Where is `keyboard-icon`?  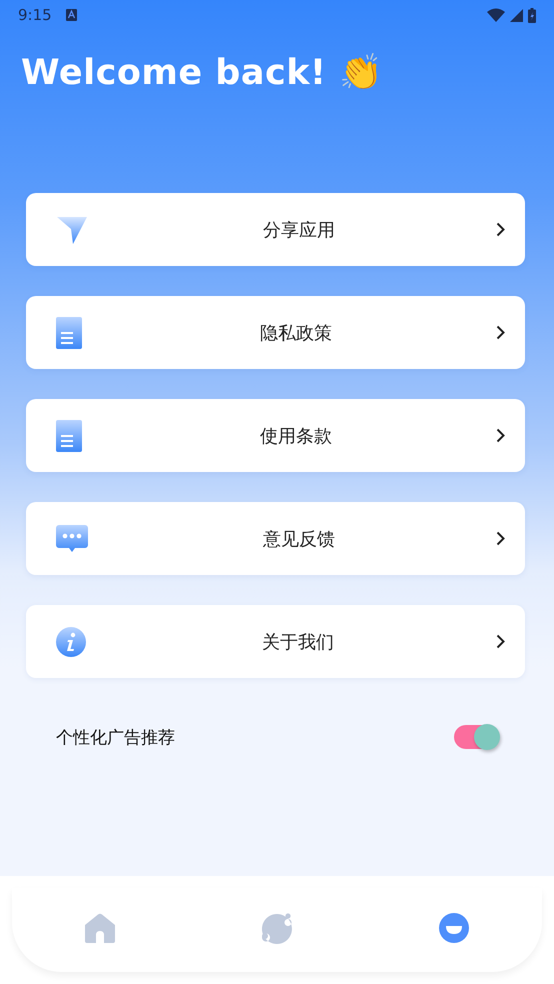 keyboard-icon is located at coordinates (71, 15).